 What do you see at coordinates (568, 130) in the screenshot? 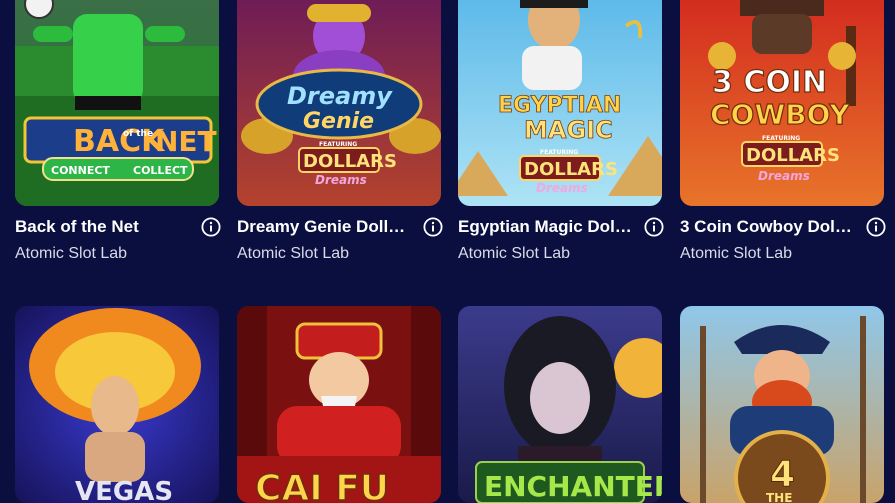
I see `art-text: MAGIC` at bounding box center [568, 130].